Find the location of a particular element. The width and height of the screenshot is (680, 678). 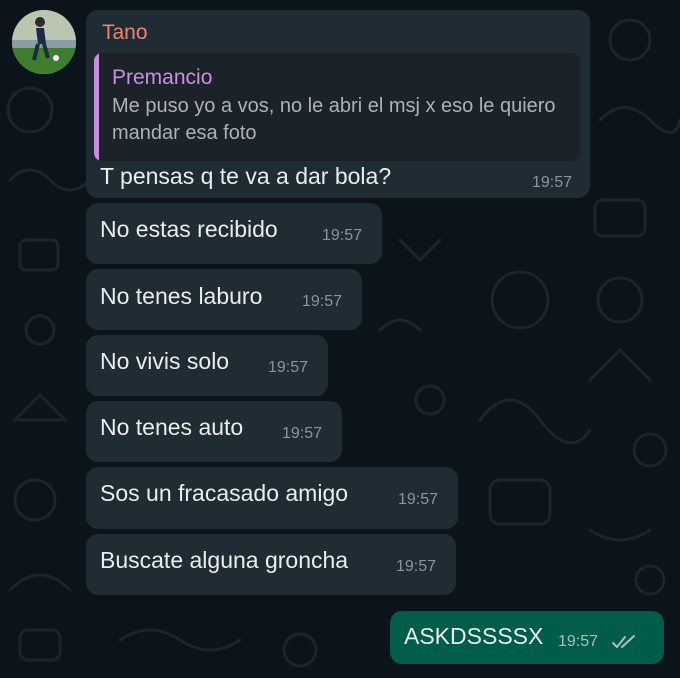

message-bubble: No tenes auto 19:57 is located at coordinates (214, 431).